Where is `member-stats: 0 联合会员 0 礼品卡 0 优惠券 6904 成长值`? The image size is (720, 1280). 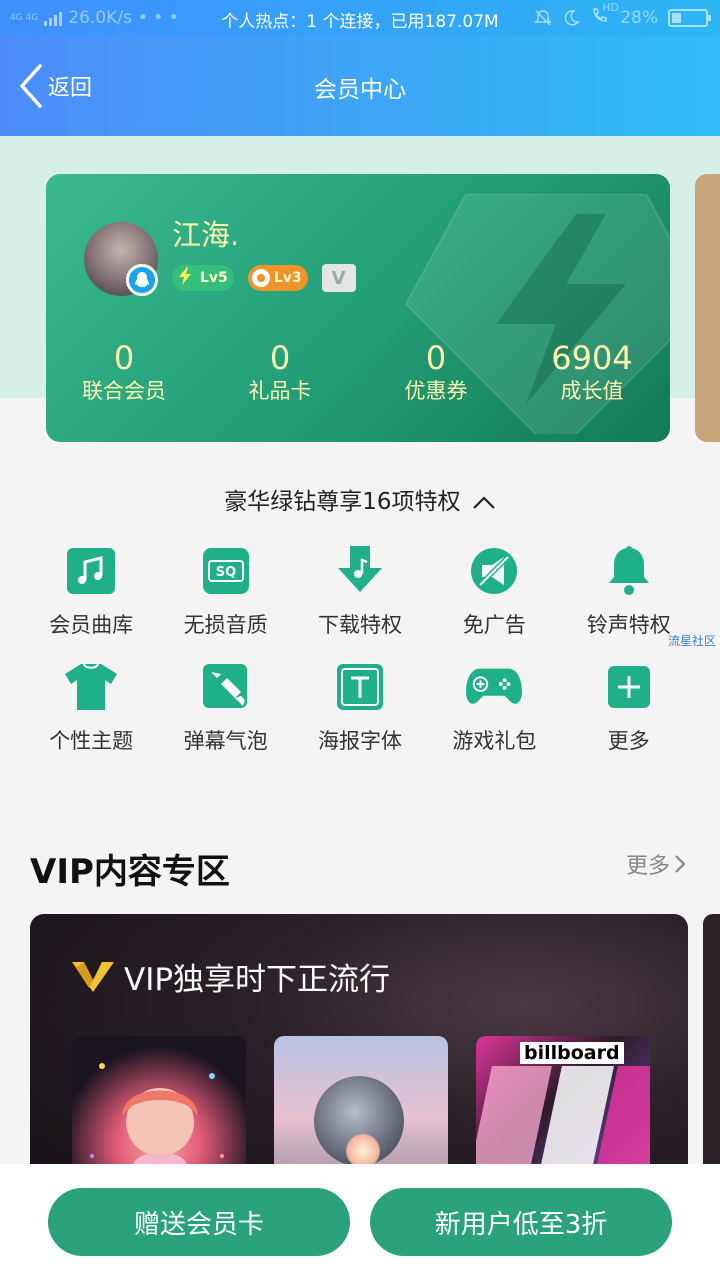 member-stats: 0 联合会员 0 礼品卡 0 优惠券 6904 成长值 is located at coordinates (358, 373).